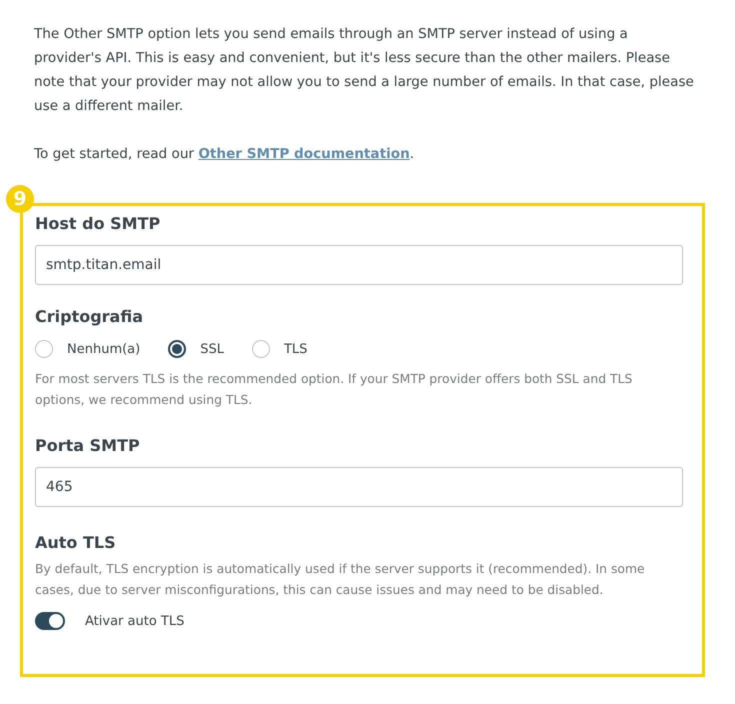  Describe the element at coordinates (89, 316) in the screenshot. I see `field-label: Criptografia` at that location.